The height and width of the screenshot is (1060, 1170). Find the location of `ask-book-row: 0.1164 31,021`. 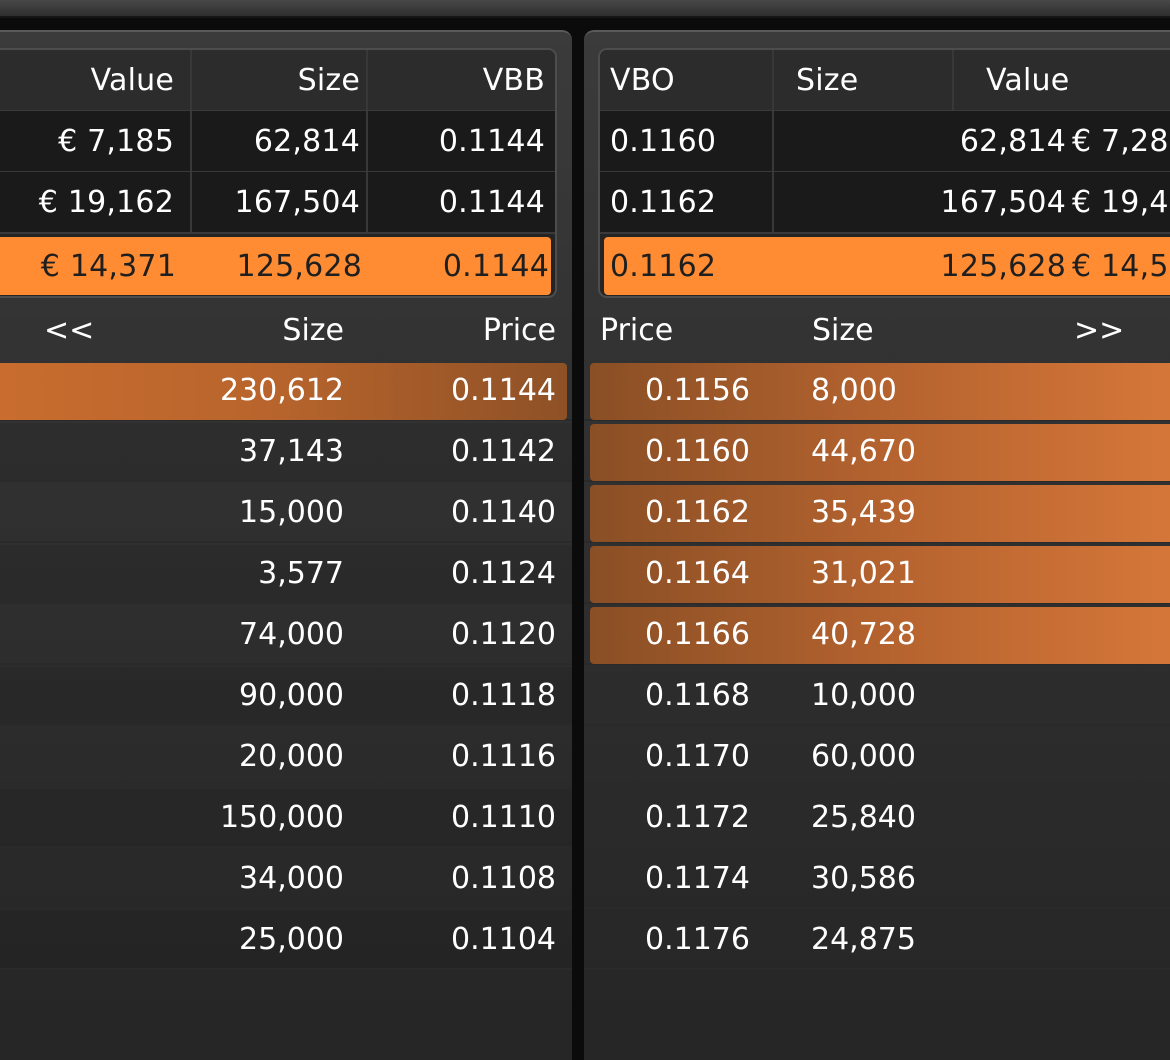

ask-book-row: 0.1164 31,021 is located at coordinates (877, 574).